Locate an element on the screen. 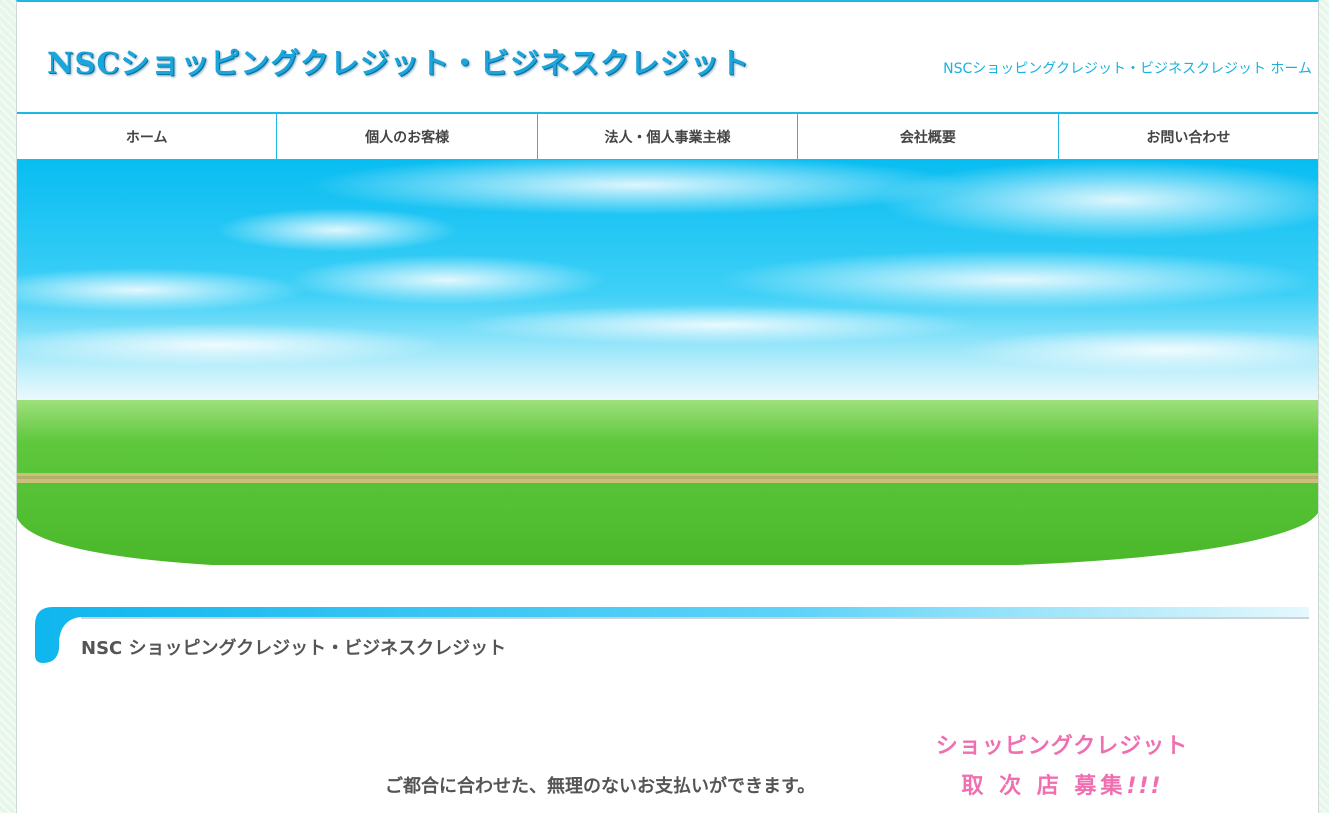 This screenshot has height=813, width=1329. site-logo: NSCショッピングクレジット・ビジネスクレジット is located at coordinates (398, 61).